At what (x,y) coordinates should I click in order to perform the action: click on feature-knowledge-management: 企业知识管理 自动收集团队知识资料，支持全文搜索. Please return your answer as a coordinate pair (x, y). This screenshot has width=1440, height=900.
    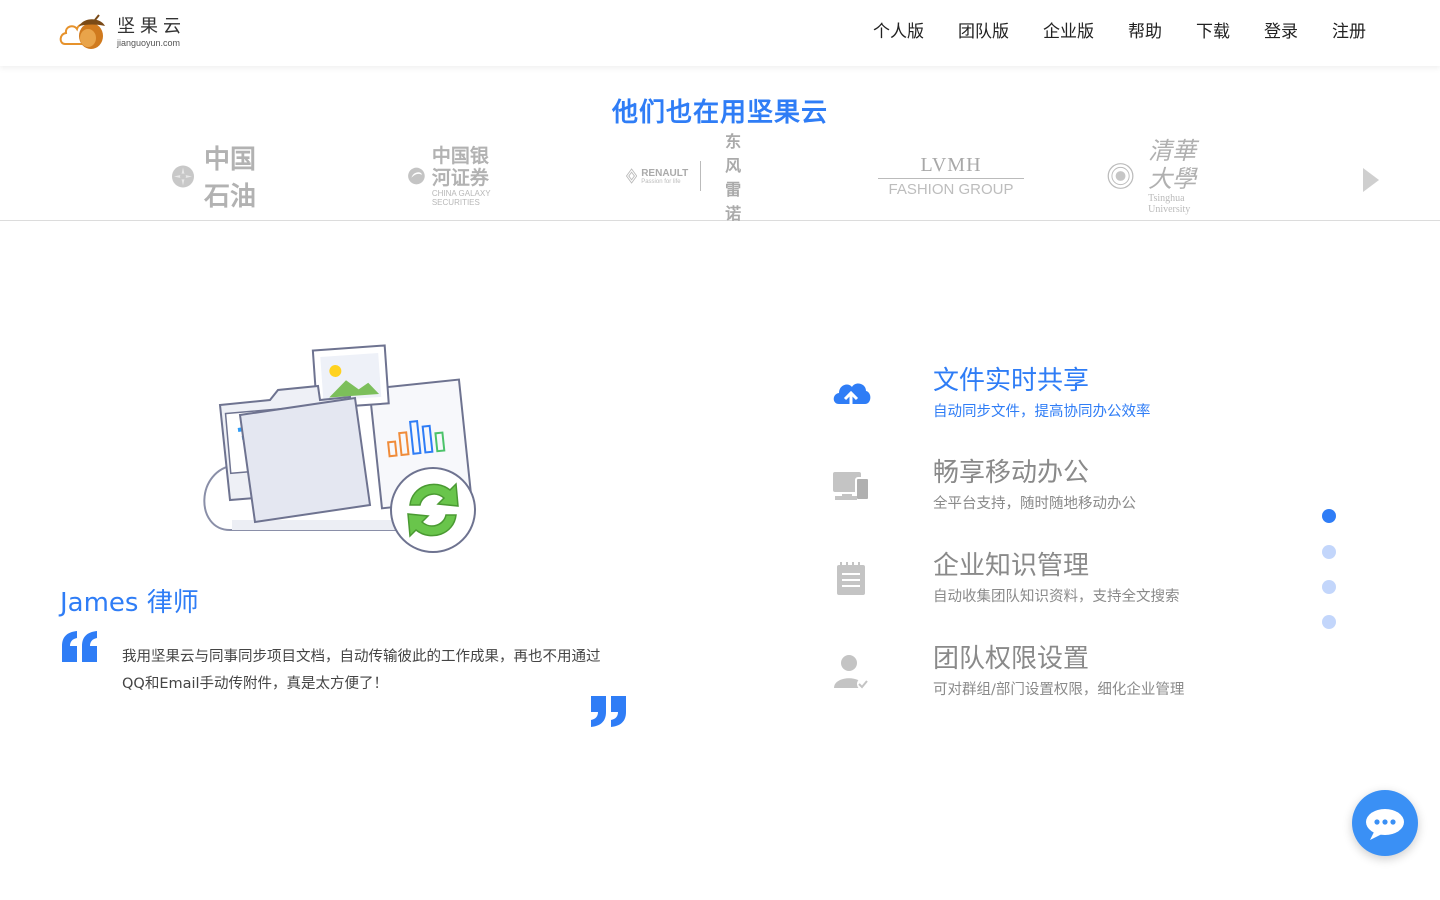
    Looking at the image, I should click on (1040, 585).